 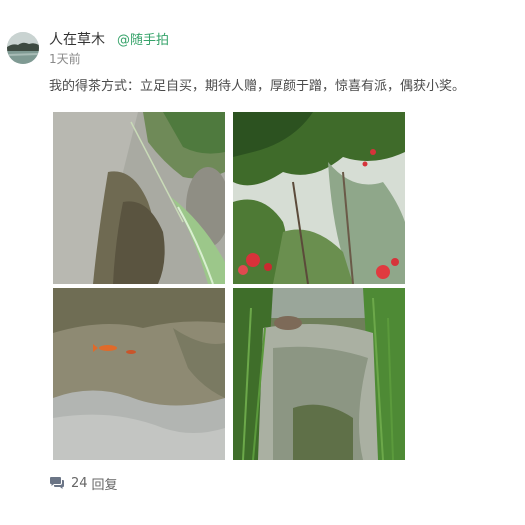 I want to click on reply-count: 24, so click(x=79, y=483).